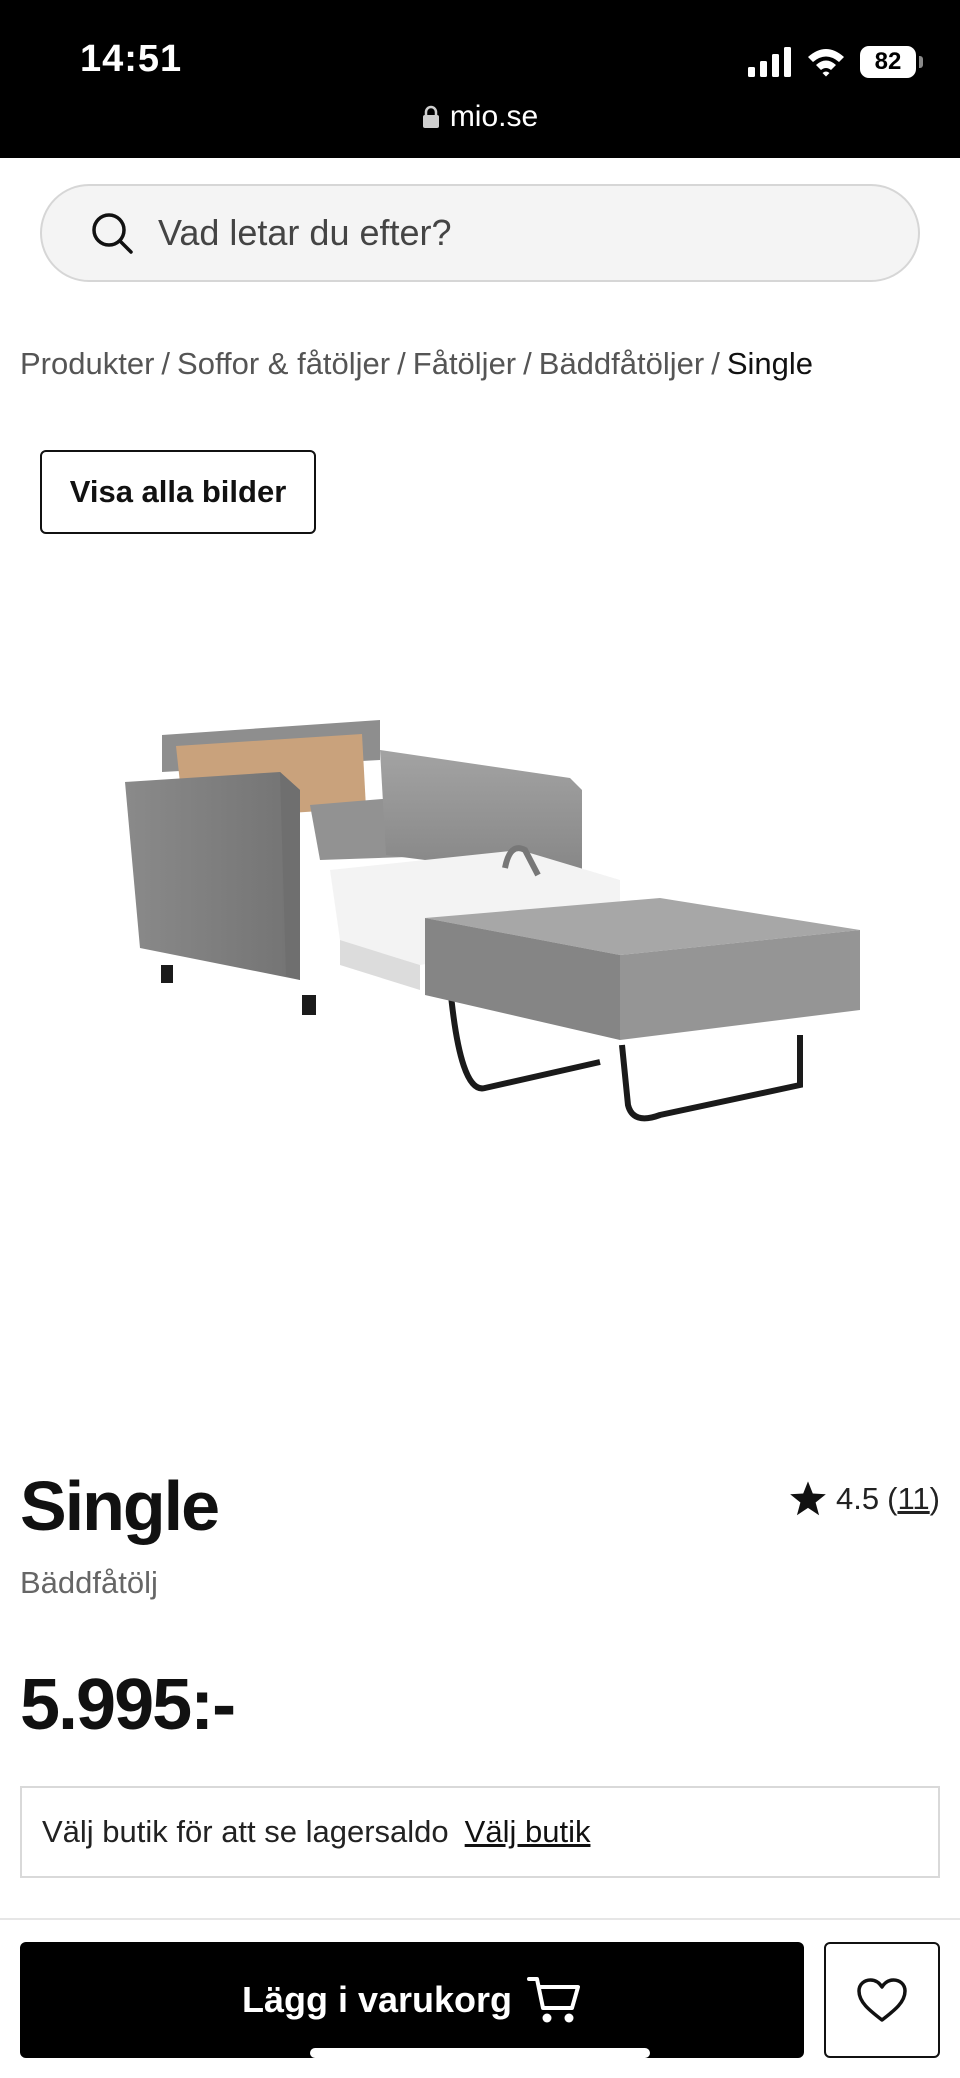 The height and width of the screenshot is (2078, 960). I want to click on add-to-cart-button: Lägg i varukorg, so click(412, 2000).